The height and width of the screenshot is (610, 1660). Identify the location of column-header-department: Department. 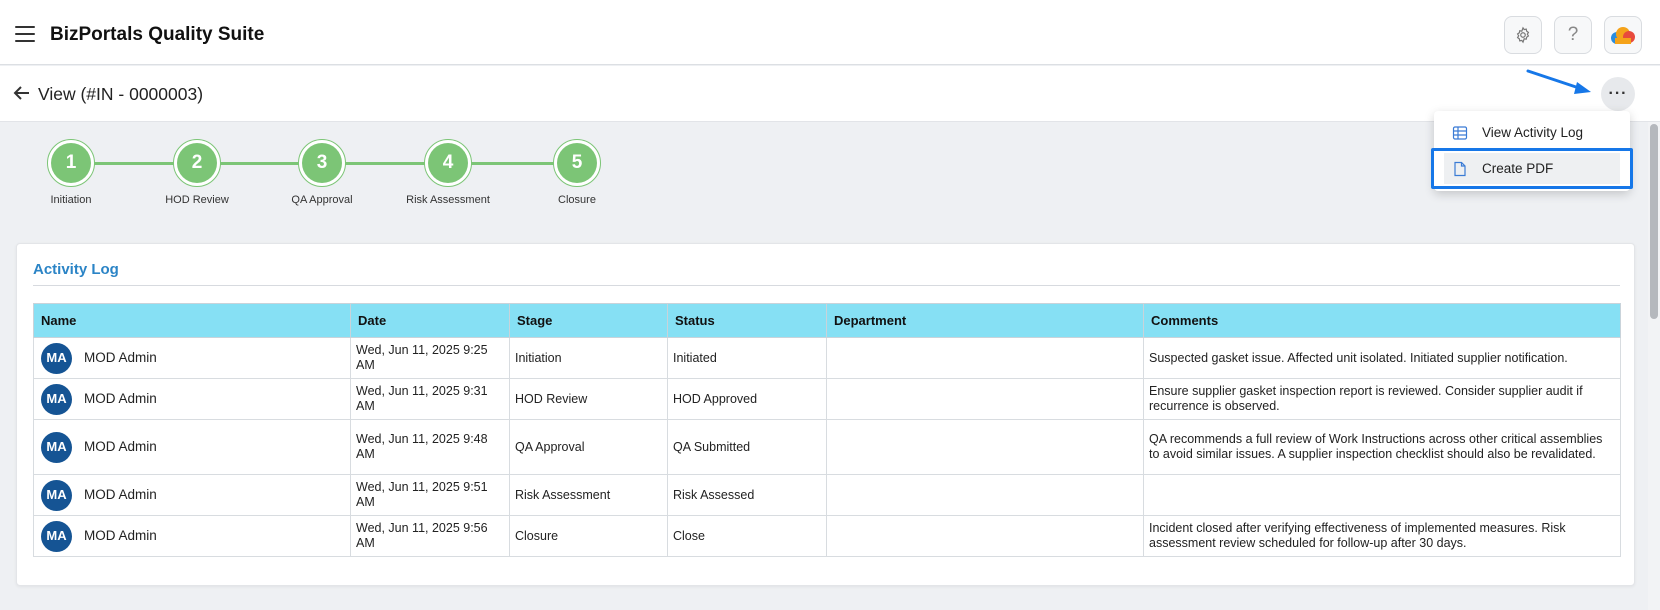
(985, 320).